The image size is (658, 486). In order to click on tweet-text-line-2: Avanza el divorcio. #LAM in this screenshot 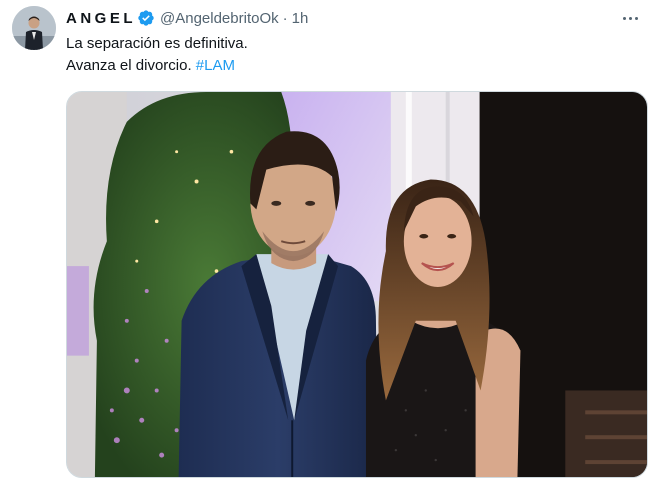, I will do `click(346, 66)`.